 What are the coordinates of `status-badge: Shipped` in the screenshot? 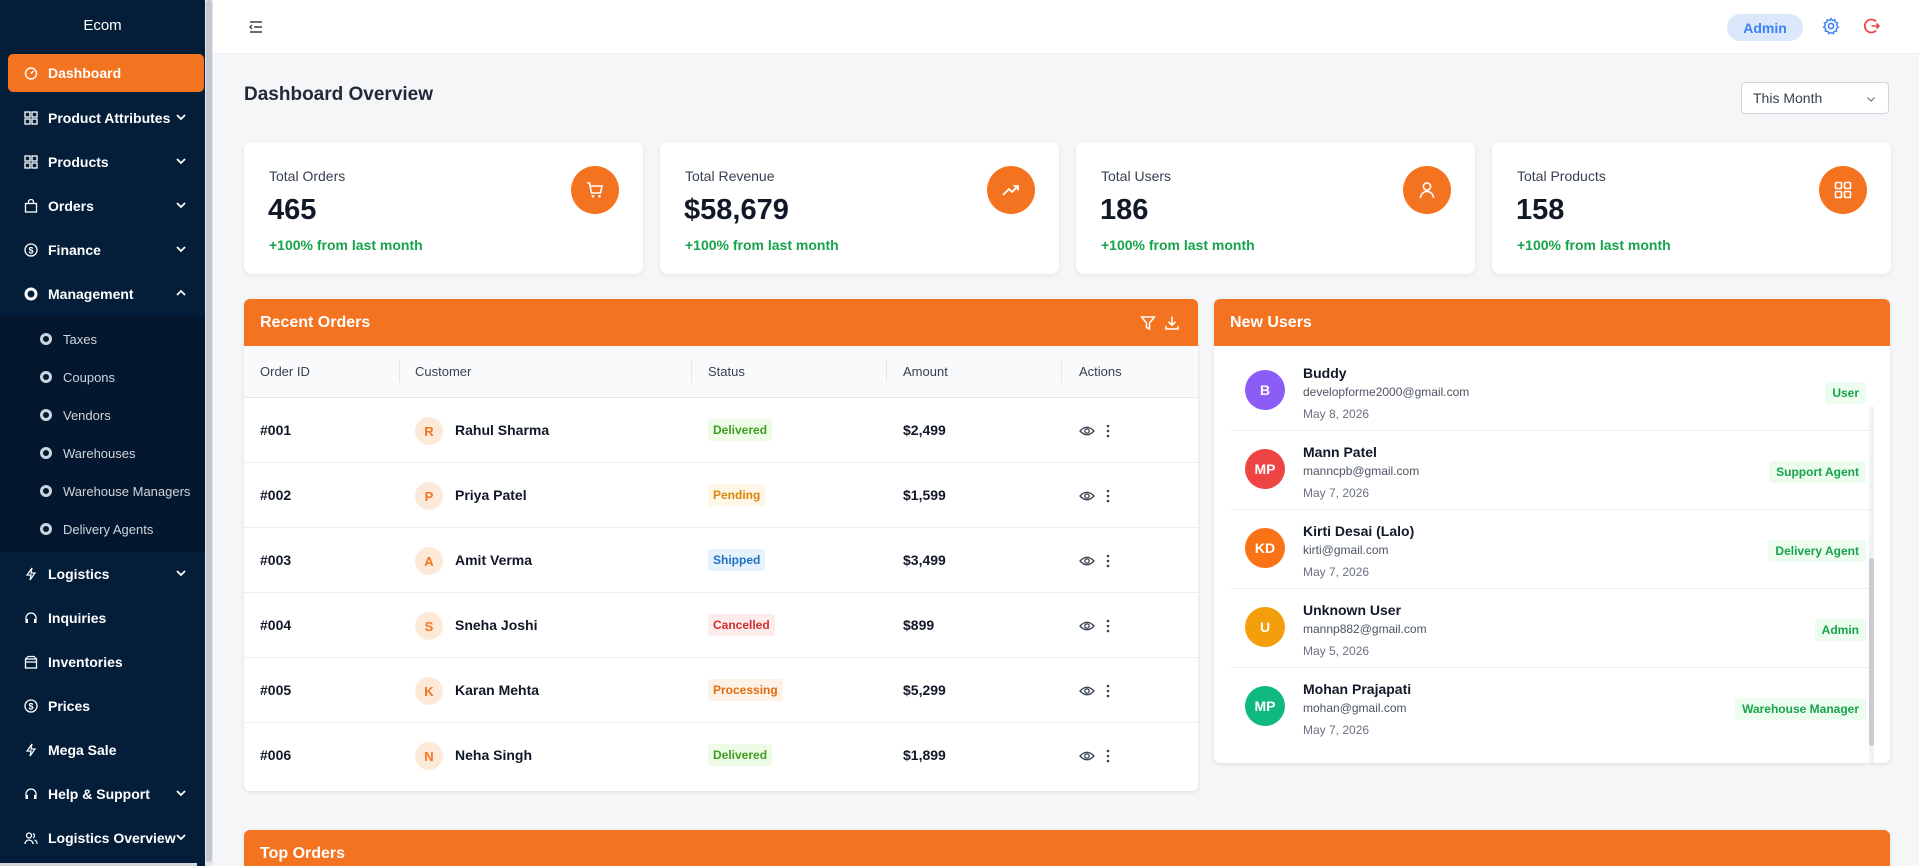 It's located at (737, 560).